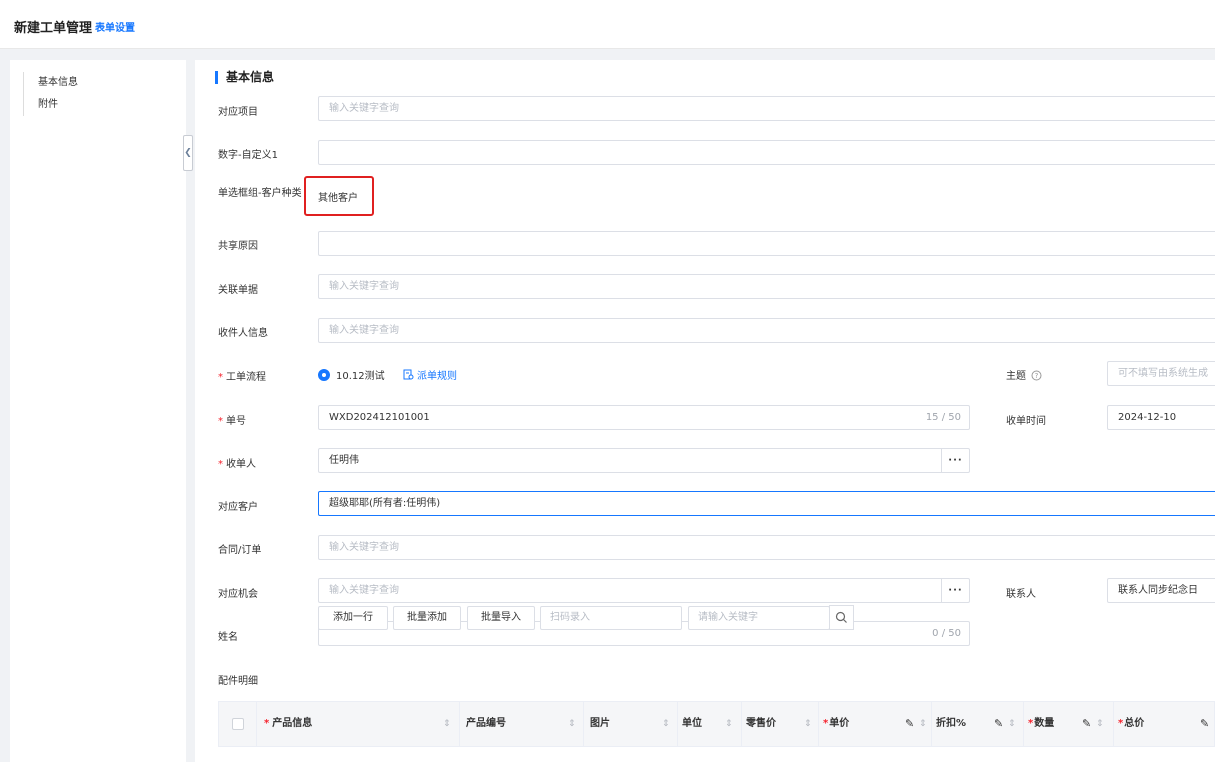  Describe the element at coordinates (338, 196) in the screenshot. I see `customer-type-option: 其他客户` at that location.